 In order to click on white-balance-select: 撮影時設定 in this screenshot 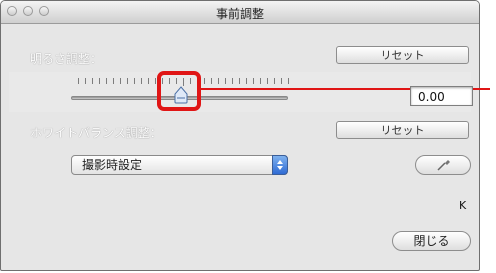, I will do `click(179, 165)`.